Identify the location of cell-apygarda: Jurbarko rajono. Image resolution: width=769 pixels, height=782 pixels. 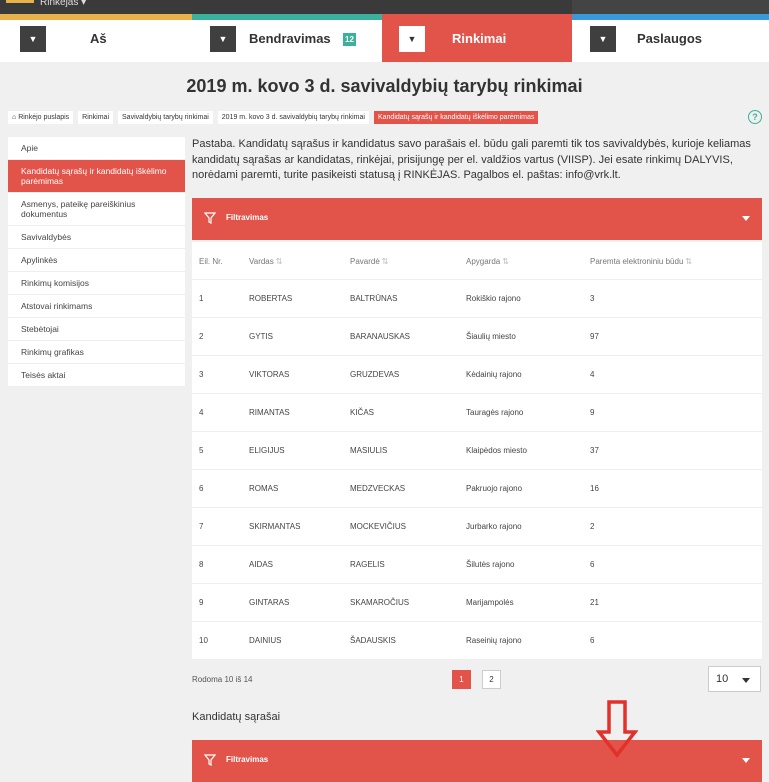
(494, 526).